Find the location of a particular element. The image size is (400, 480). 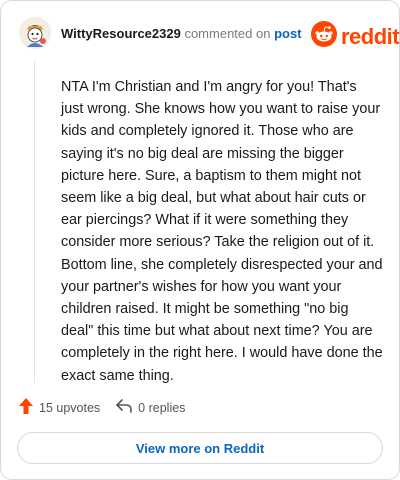

comment-header: WittyResource2329 commented on post is located at coordinates (181, 33).